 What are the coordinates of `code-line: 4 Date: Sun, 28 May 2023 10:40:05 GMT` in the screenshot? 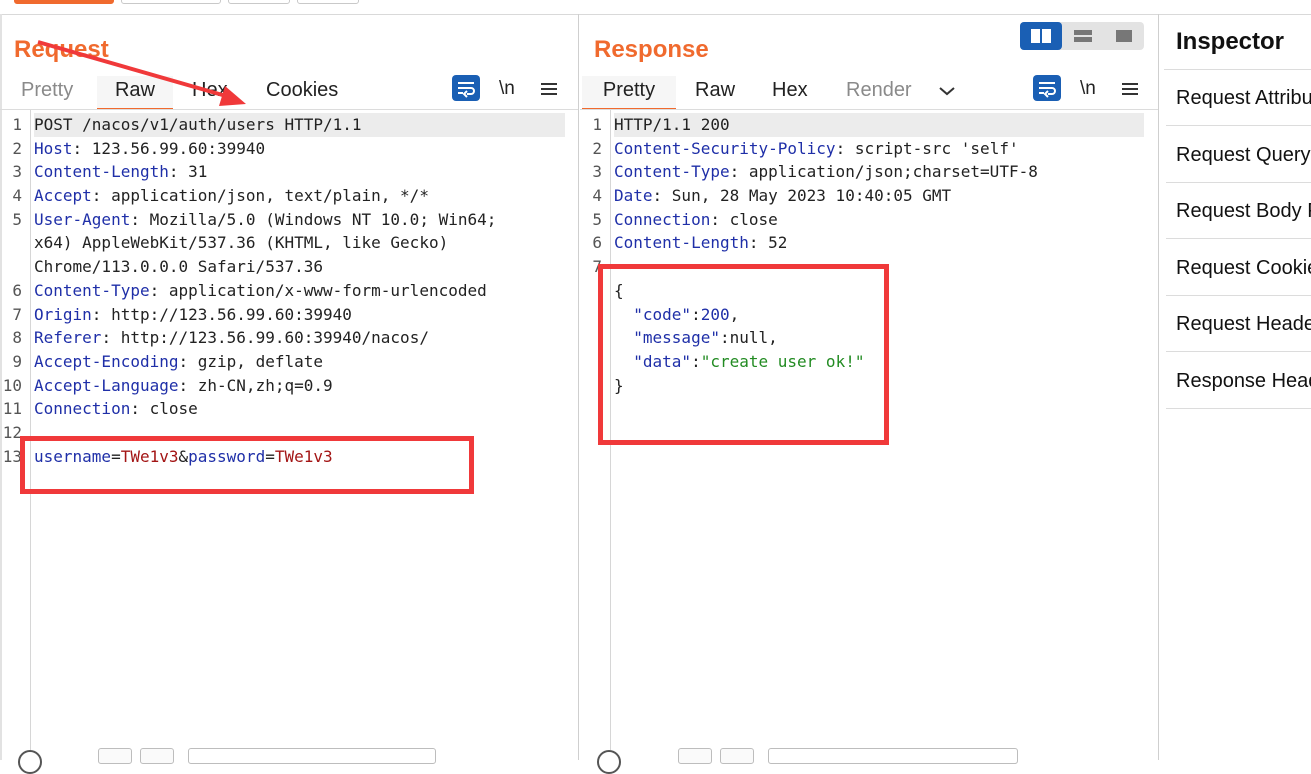 It's located at (862, 196).